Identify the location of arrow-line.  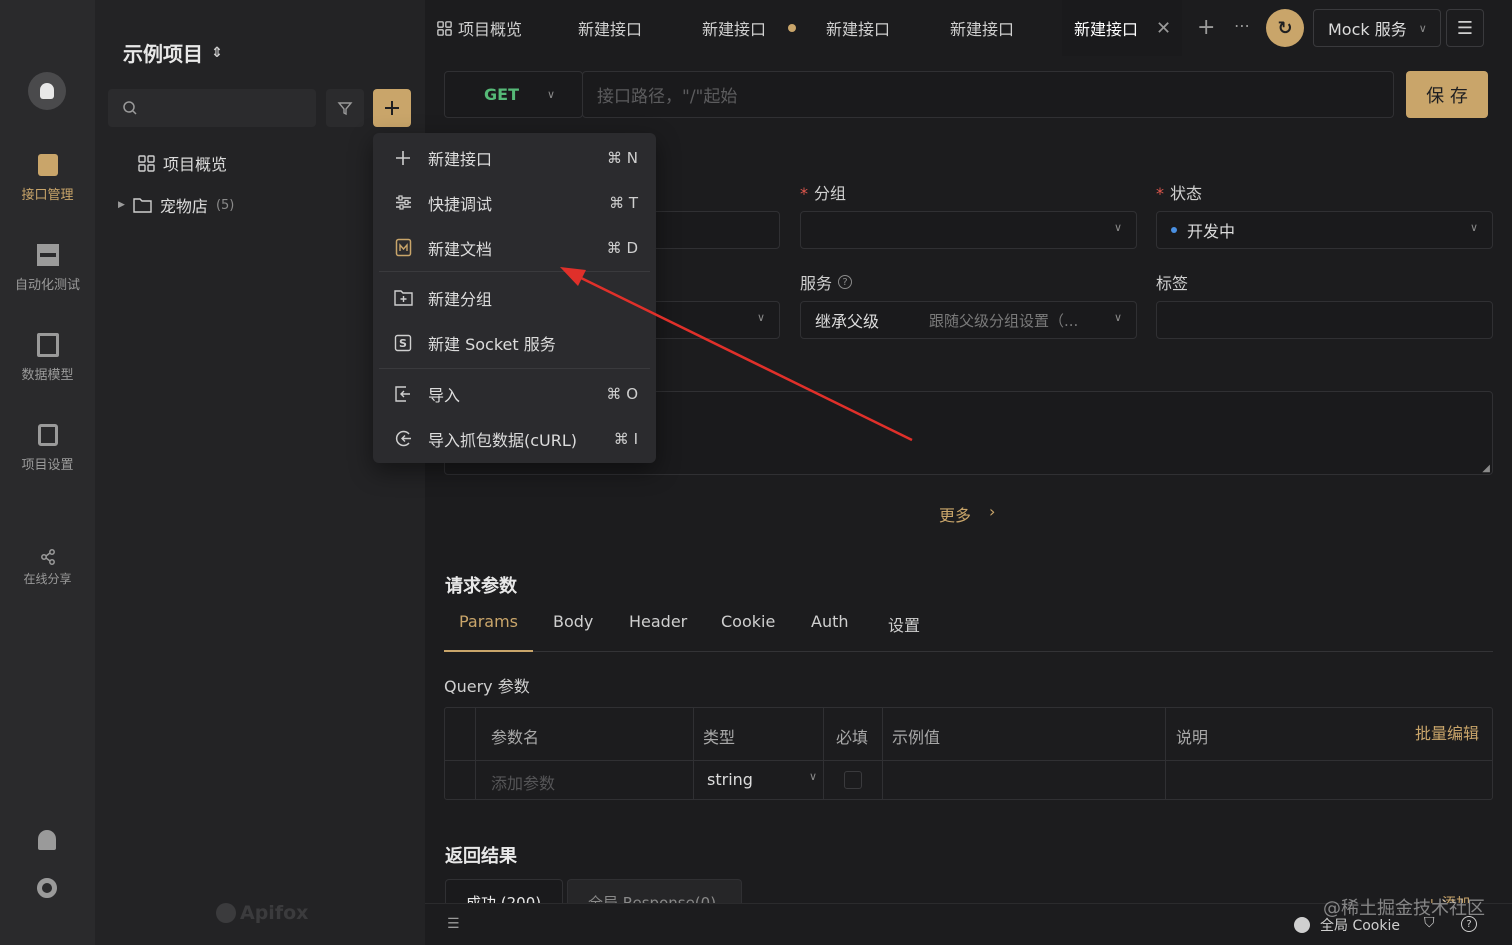
(743, 357).